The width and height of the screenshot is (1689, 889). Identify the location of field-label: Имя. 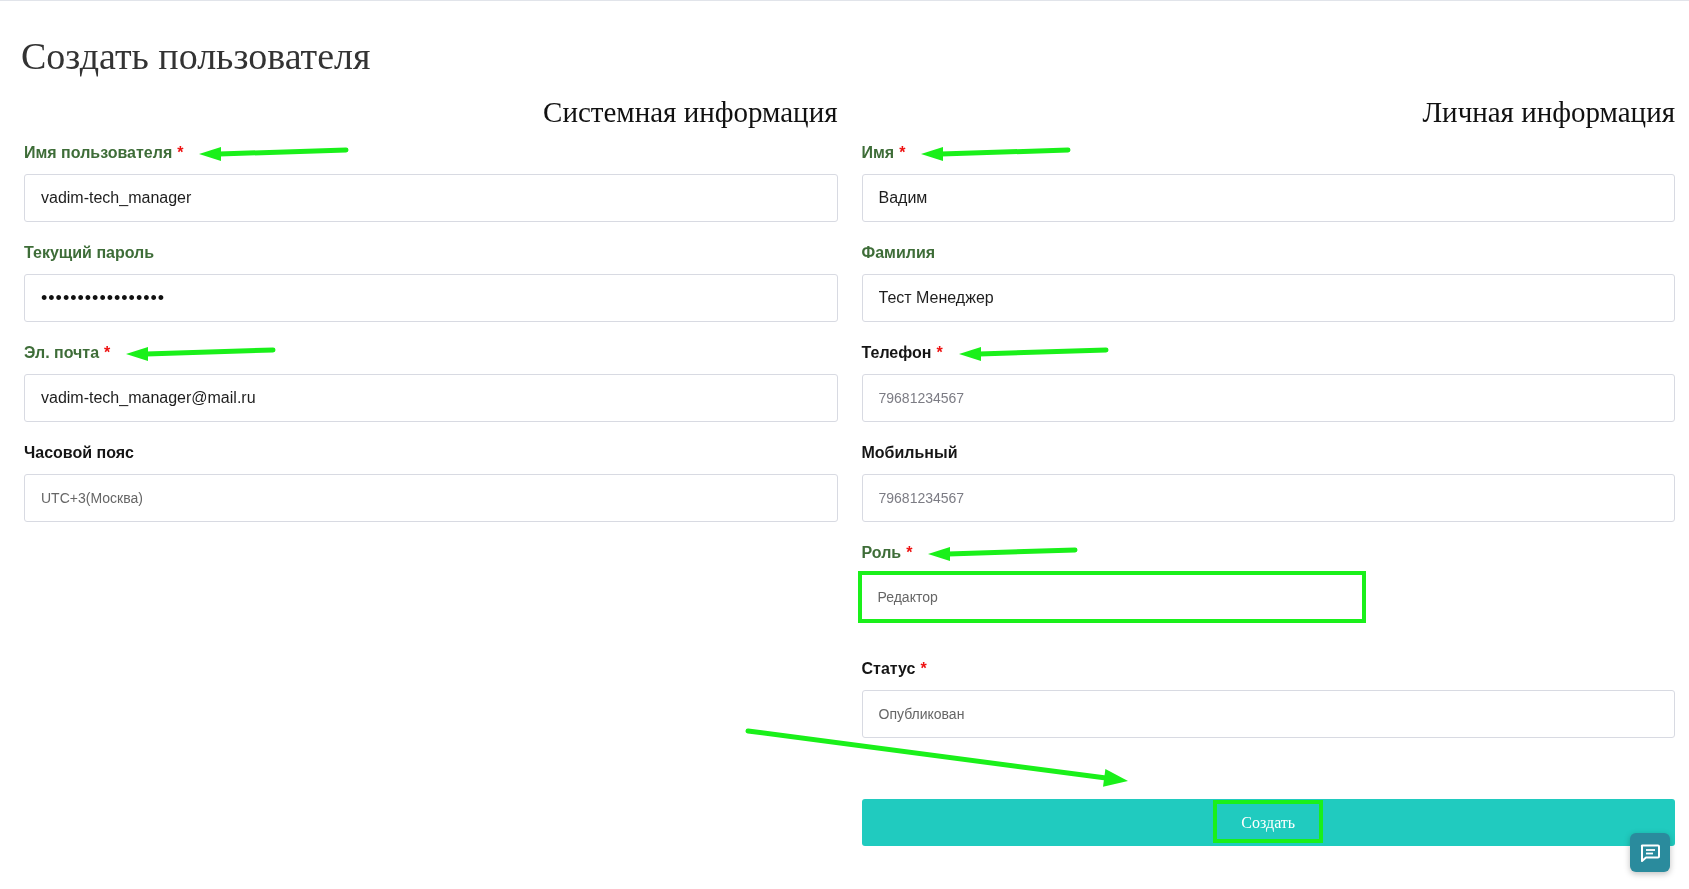
(878, 153).